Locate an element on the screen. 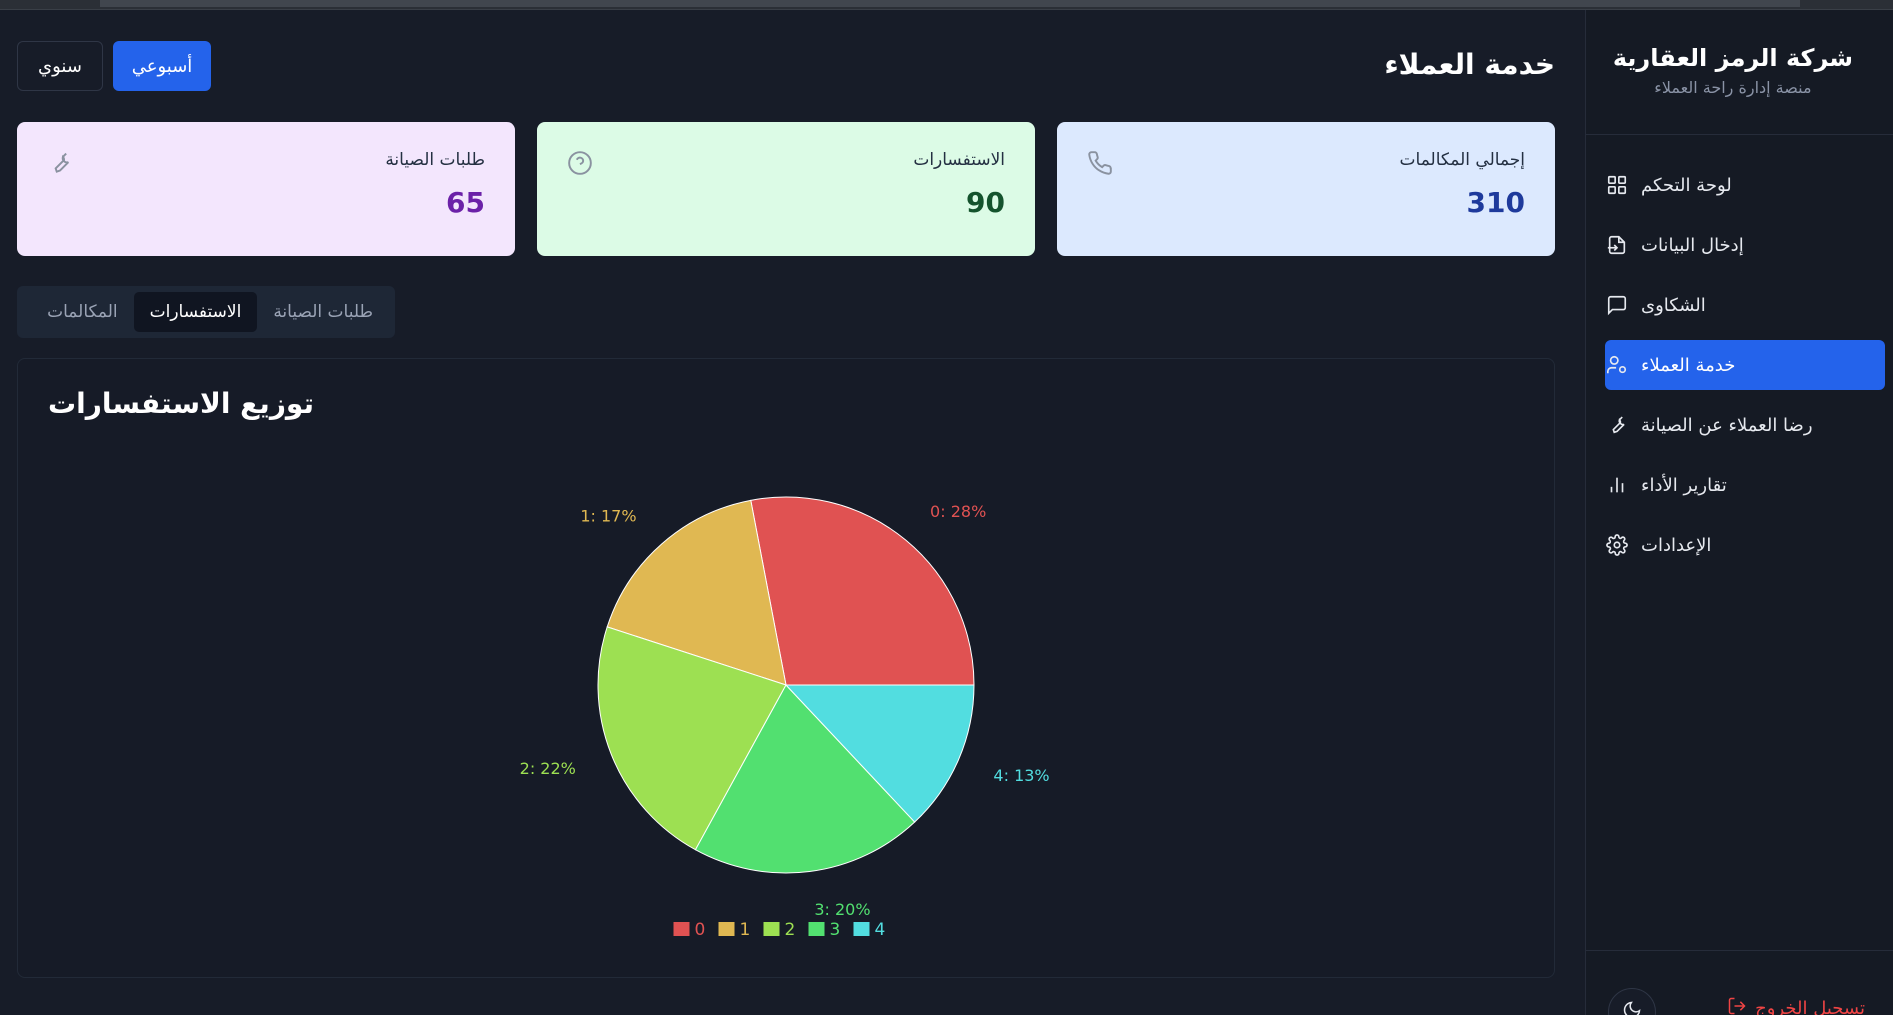 Image resolution: width=1893 pixels, height=1015 pixels. sidebar-item-maintenance-satisfaction: رضا العملاء عن الصيانة is located at coordinates (1745, 425).